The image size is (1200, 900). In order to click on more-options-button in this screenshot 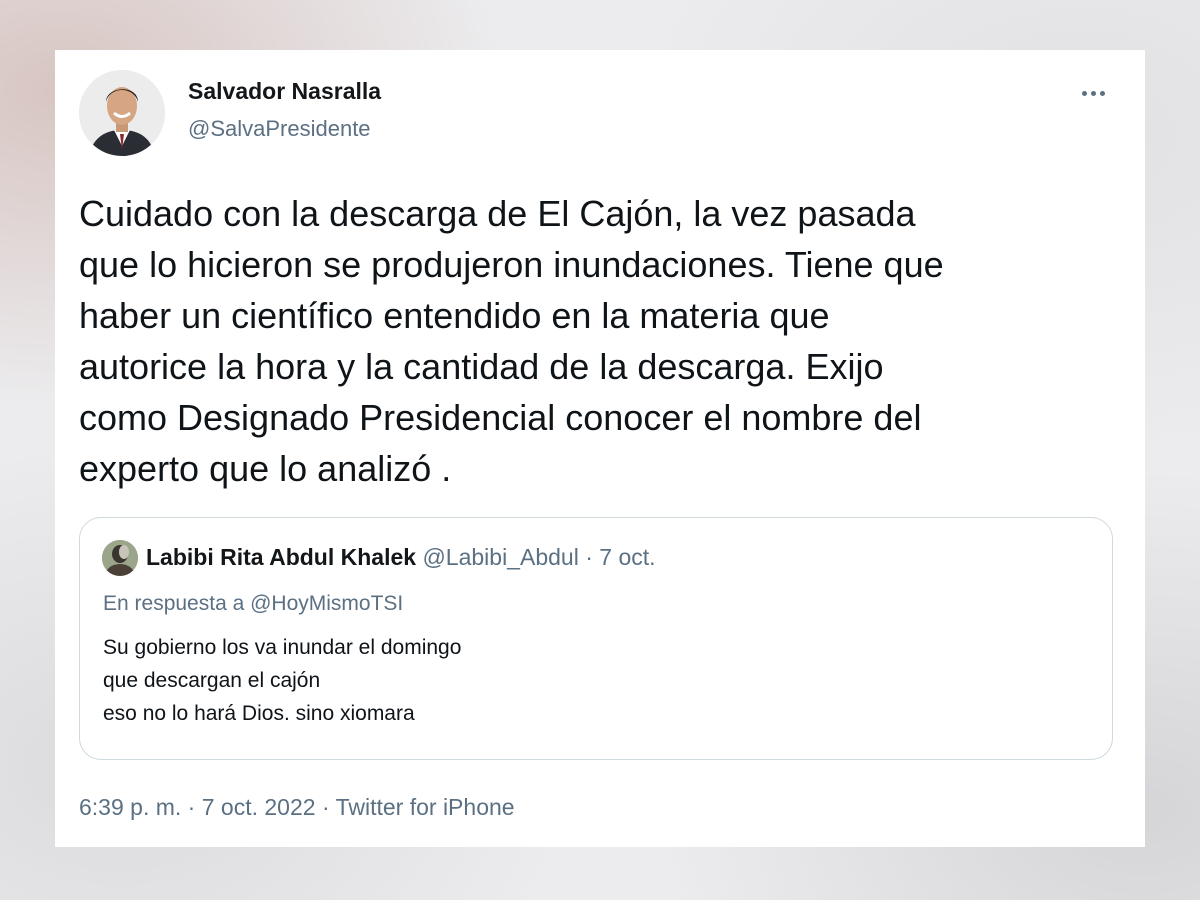, I will do `click(1093, 93)`.